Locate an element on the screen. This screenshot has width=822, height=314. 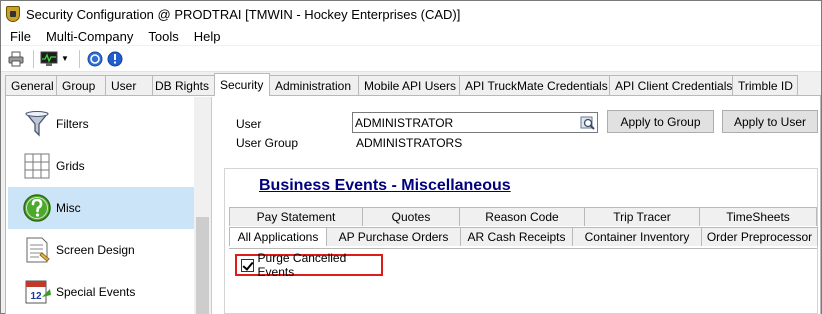
nav-label-filters: Filters is located at coordinates (72, 124).